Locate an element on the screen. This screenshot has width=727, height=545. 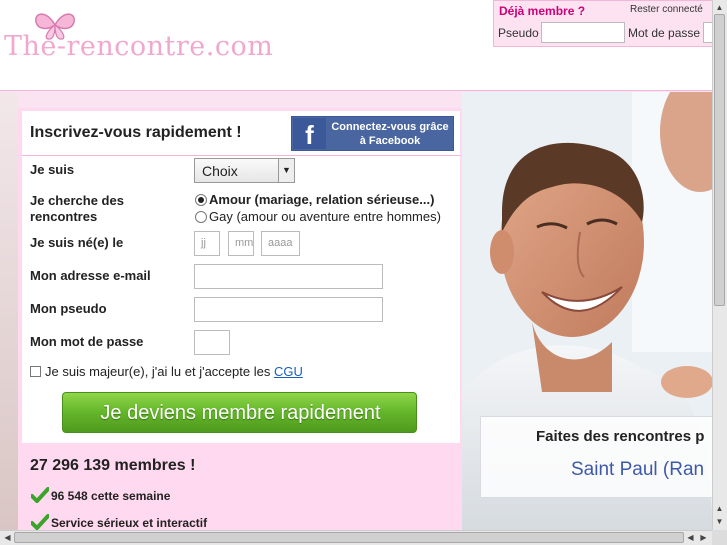
pseudo-label: Mon pseudo is located at coordinates (68, 308).